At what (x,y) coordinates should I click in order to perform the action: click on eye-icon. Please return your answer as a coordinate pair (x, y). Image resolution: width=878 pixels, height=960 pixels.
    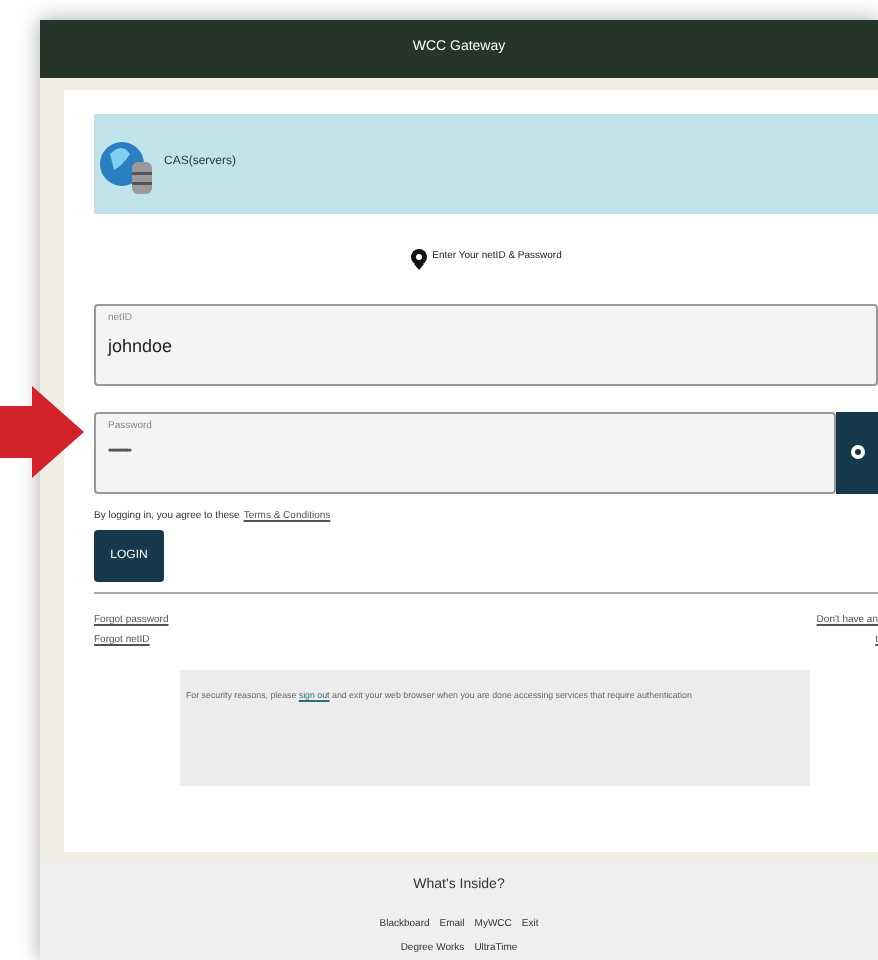
    Looking at the image, I should click on (857, 452).